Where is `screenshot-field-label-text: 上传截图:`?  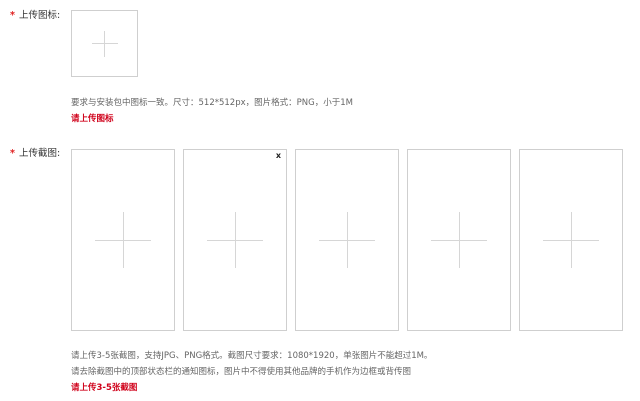 screenshot-field-label-text: 上传截图: is located at coordinates (39, 153).